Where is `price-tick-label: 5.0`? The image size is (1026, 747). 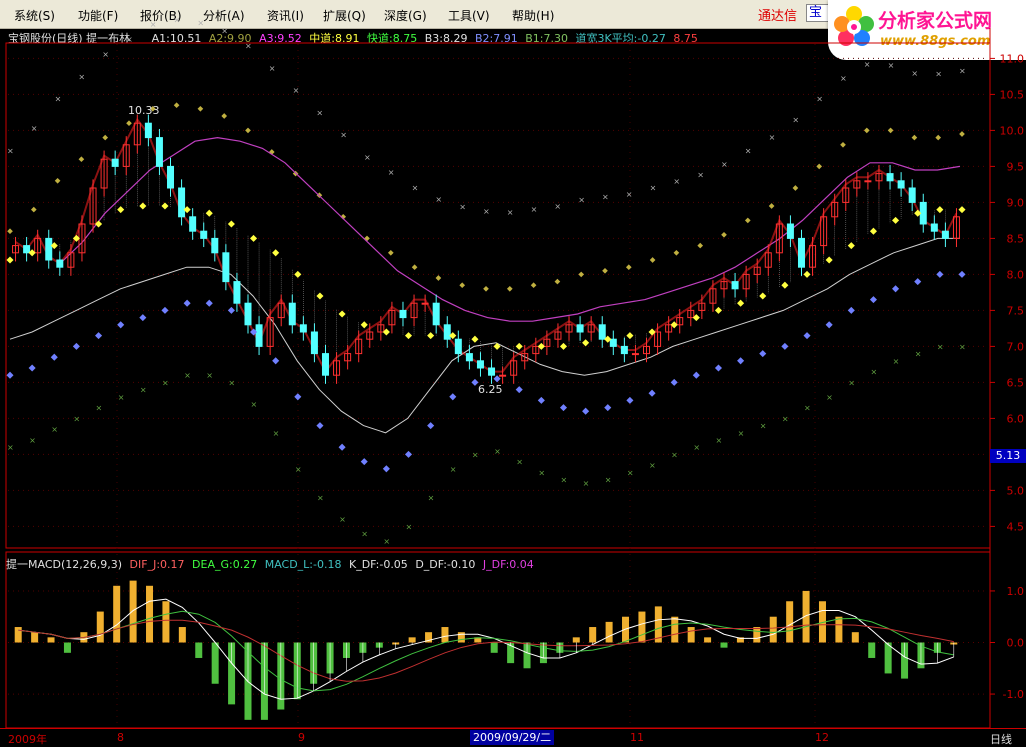 price-tick-label: 5.0 is located at coordinates (1016, 490).